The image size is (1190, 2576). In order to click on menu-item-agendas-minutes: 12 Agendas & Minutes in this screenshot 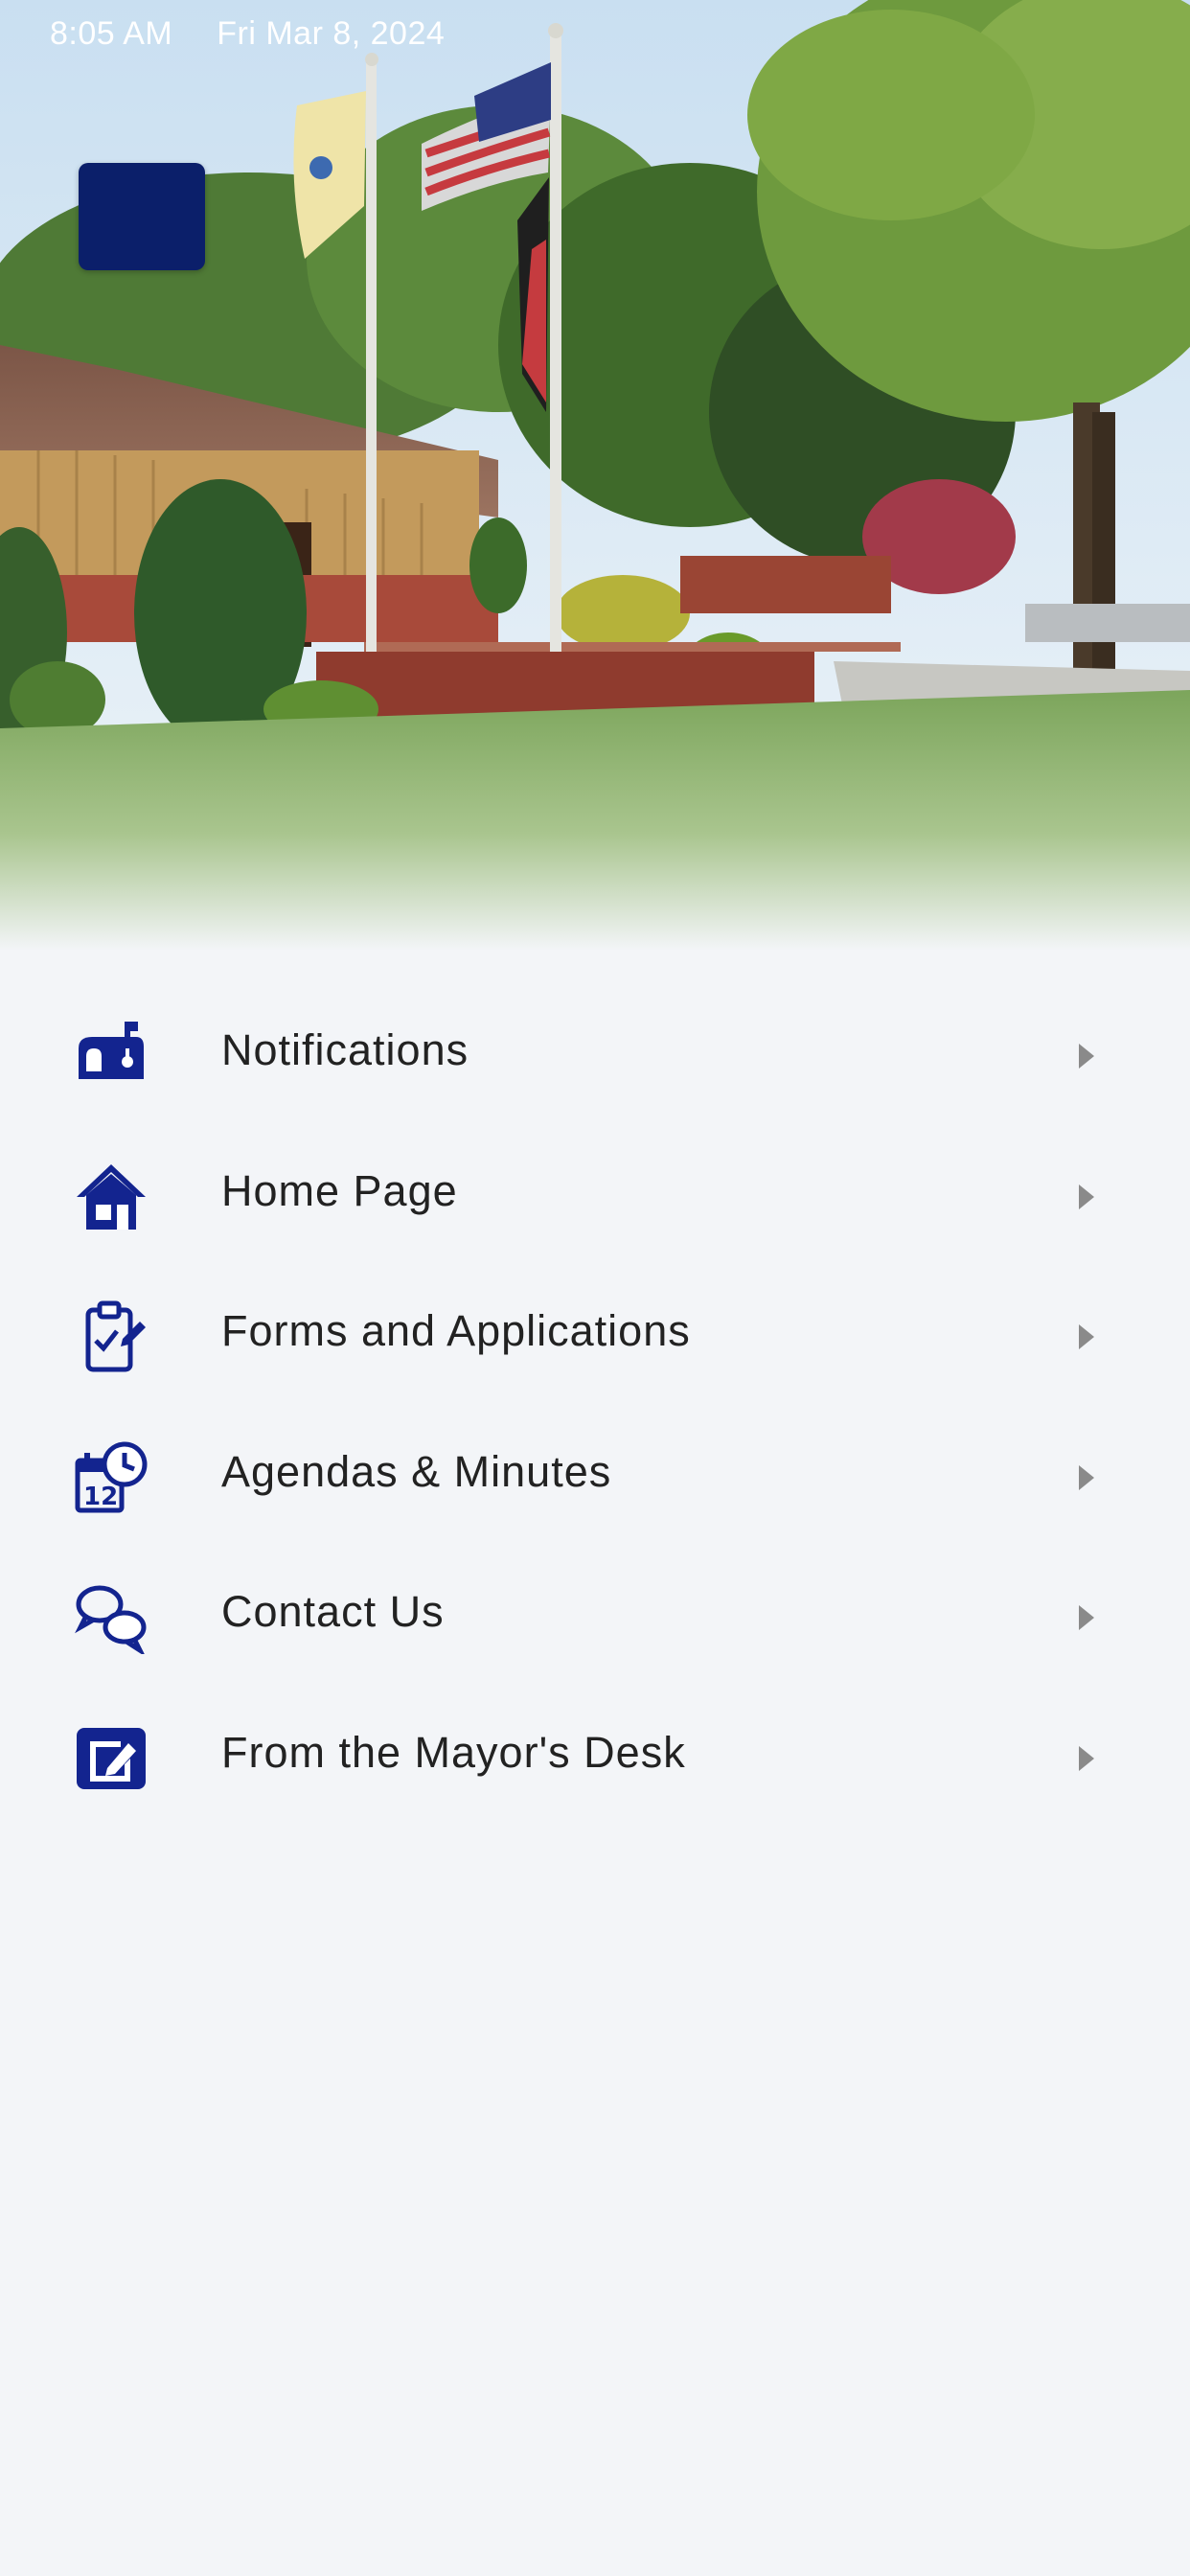, I will do `click(595, 1479)`.